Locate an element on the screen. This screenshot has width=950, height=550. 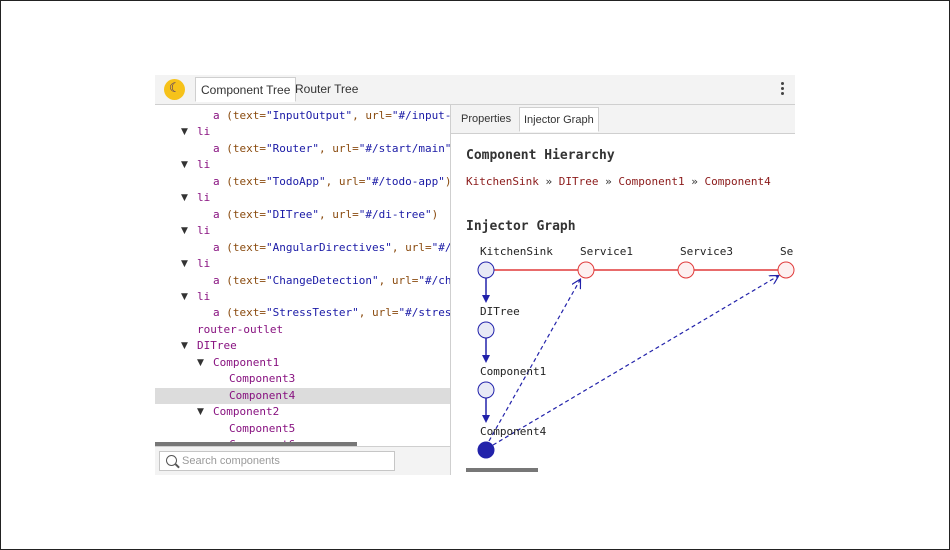
tree-row: a (text="AngularDirectives", url="#/ is located at coordinates (302, 248).